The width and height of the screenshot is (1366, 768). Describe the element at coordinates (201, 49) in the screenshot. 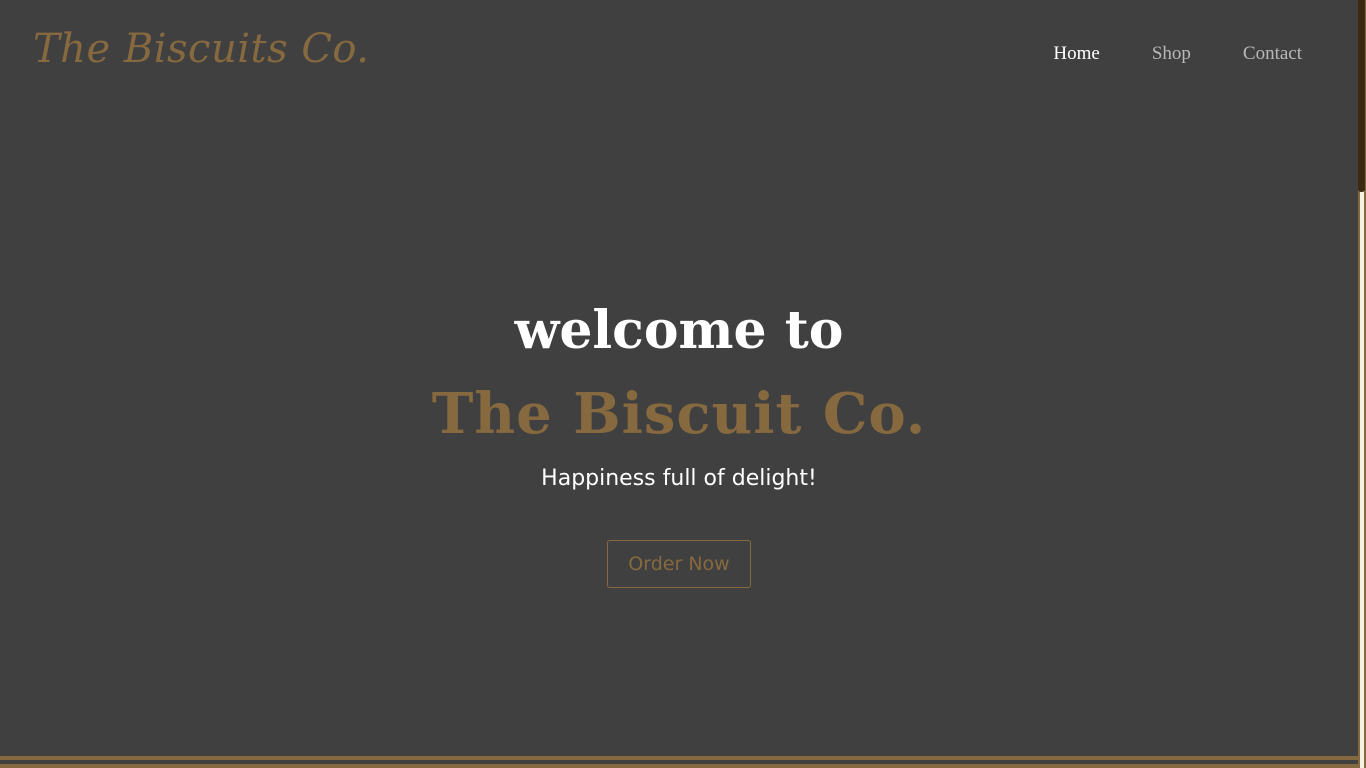

I see `brand-logo: The Biscuits Co.` at that location.